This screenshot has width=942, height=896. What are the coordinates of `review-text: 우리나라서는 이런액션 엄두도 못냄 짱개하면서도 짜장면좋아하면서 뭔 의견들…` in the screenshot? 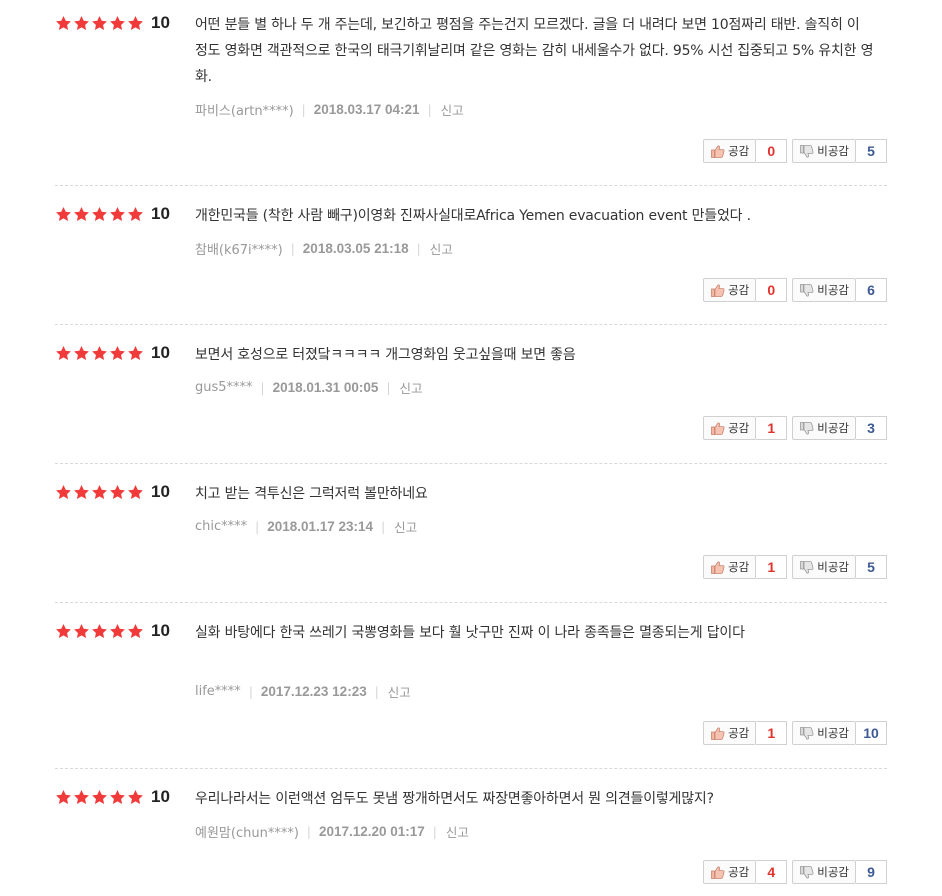 It's located at (454, 799).